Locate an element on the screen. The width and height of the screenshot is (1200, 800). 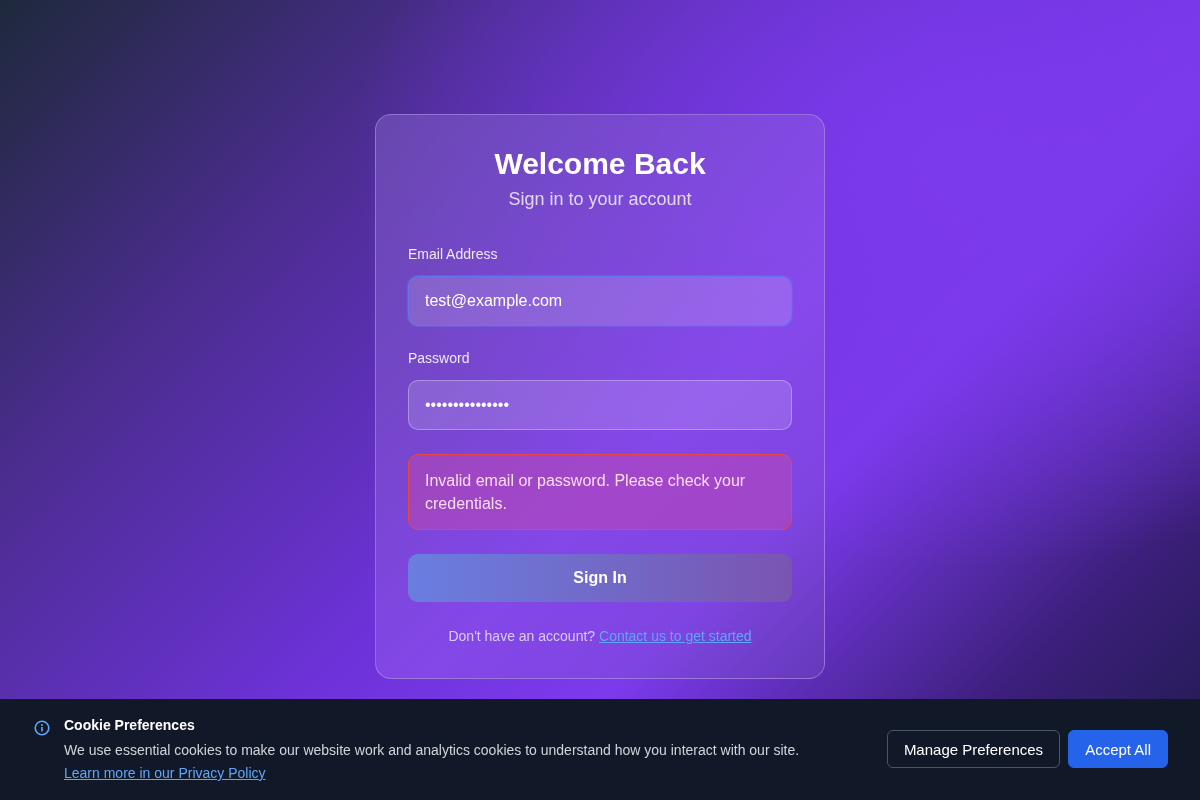
field-label: Email Address is located at coordinates (453, 254).